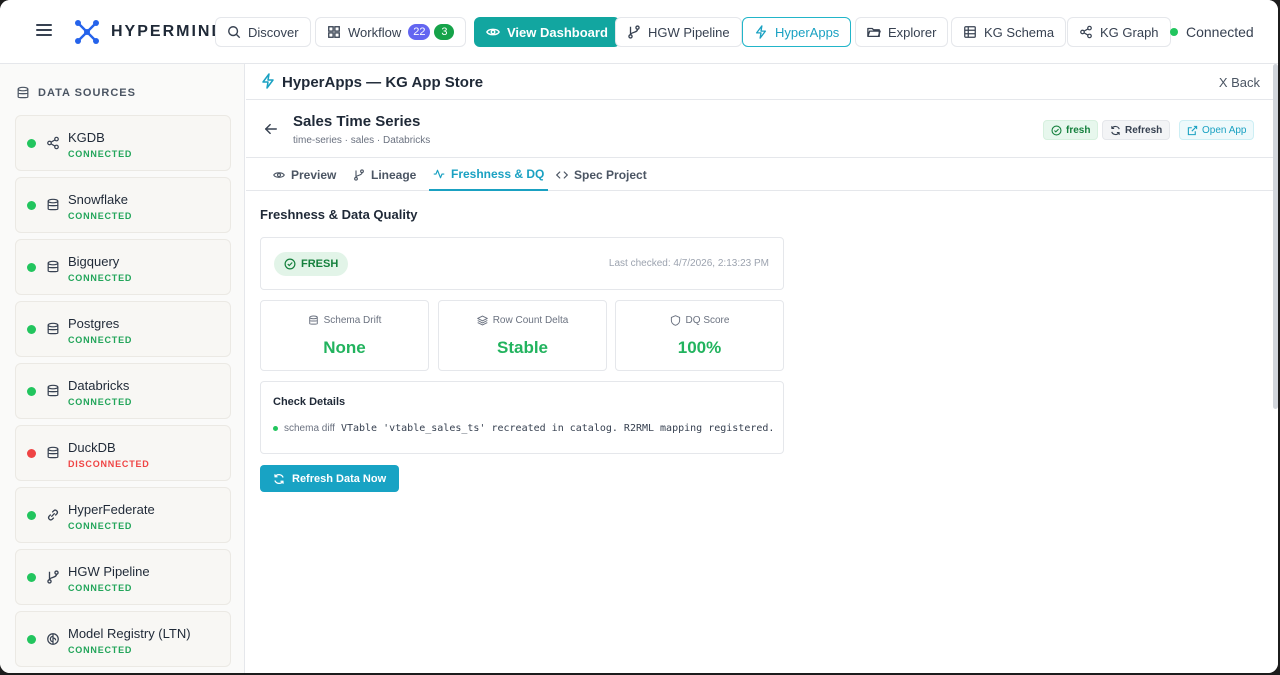 The height and width of the screenshot is (675, 1280). I want to click on tab-spec-project: Spec Project, so click(601, 174).